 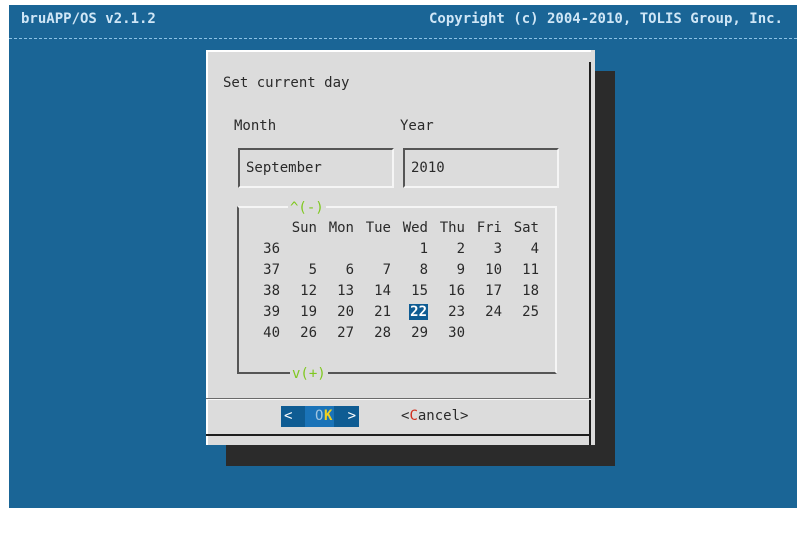 What do you see at coordinates (398, 51) in the screenshot?
I see `dialog-border-top` at bounding box center [398, 51].